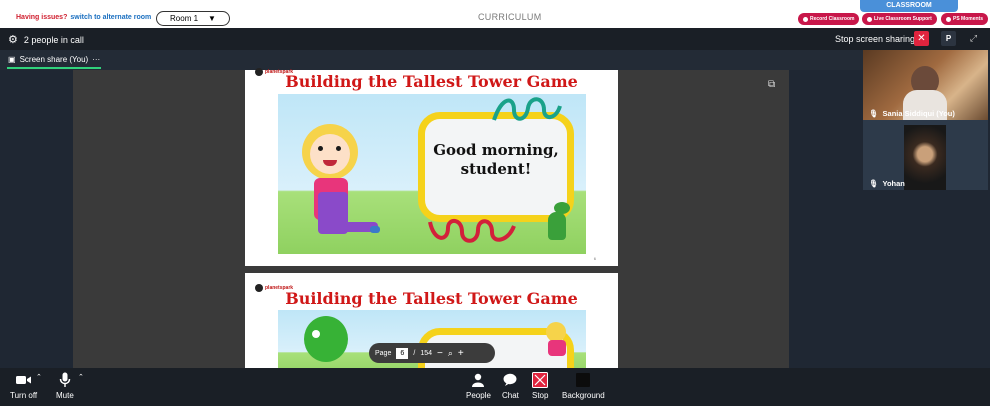 The height and width of the screenshot is (413, 1000). I want to click on background-button: Background, so click(583, 386).